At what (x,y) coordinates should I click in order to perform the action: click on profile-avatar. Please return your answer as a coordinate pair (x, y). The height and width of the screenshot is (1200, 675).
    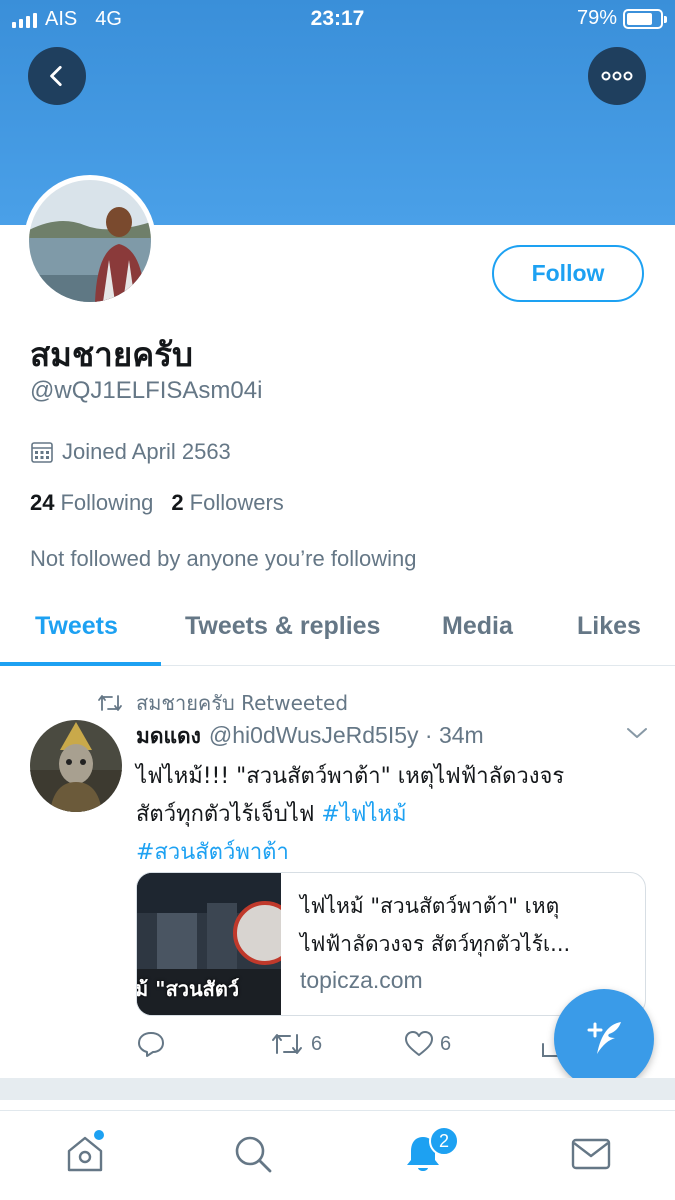
    Looking at the image, I should click on (90, 241).